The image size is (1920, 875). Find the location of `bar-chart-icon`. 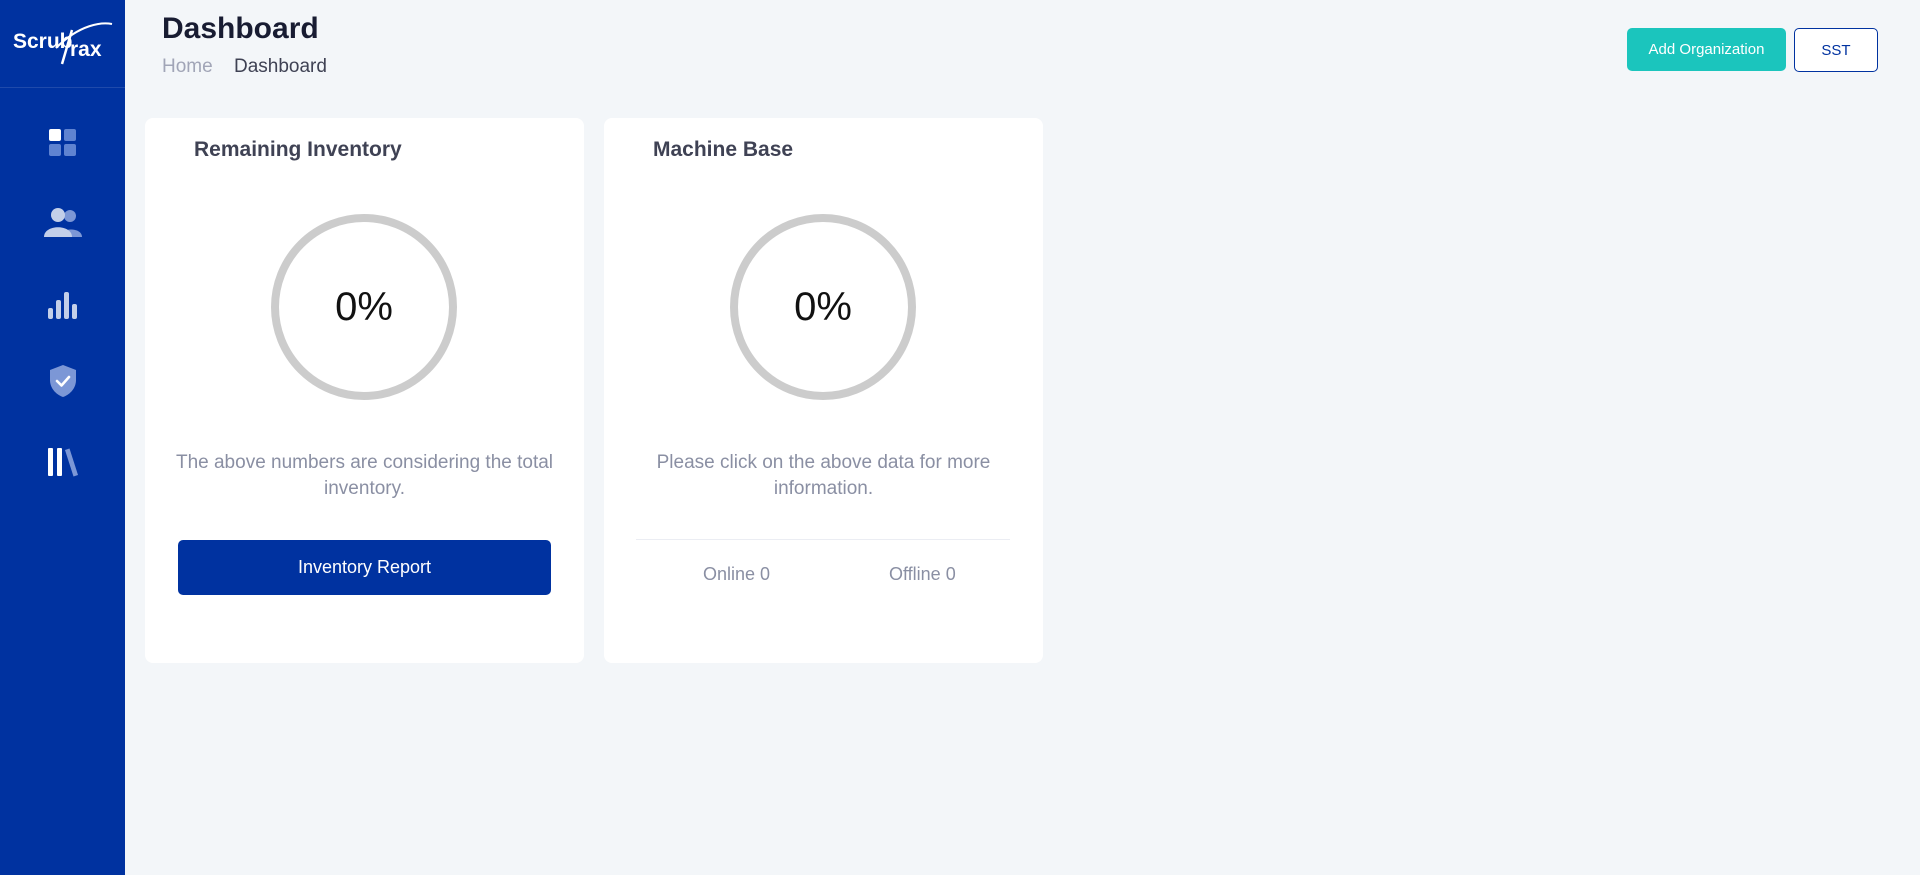

bar-chart-icon is located at coordinates (62, 305).